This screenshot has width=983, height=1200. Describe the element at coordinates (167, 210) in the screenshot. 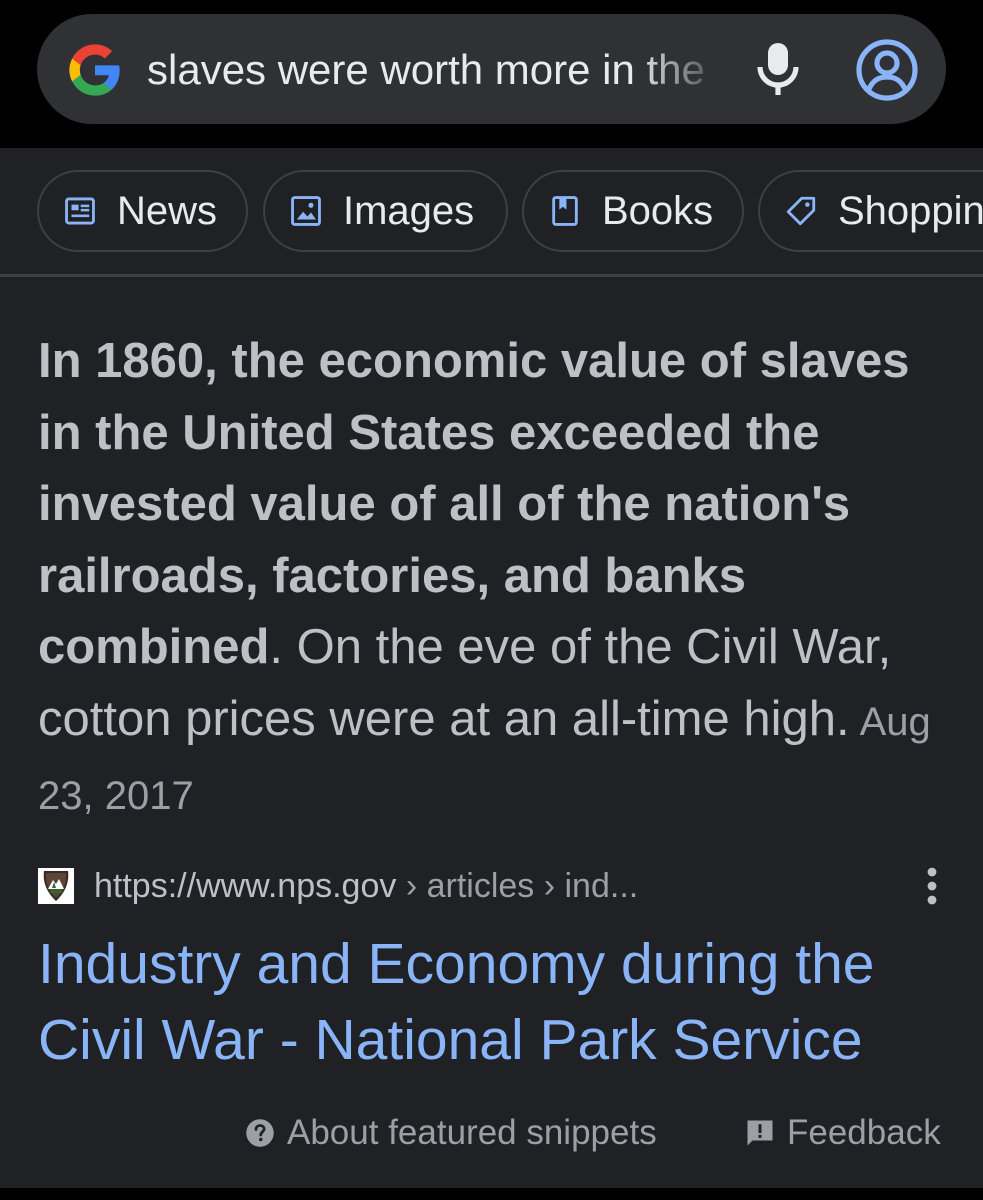

I see `chip-label: News` at that location.